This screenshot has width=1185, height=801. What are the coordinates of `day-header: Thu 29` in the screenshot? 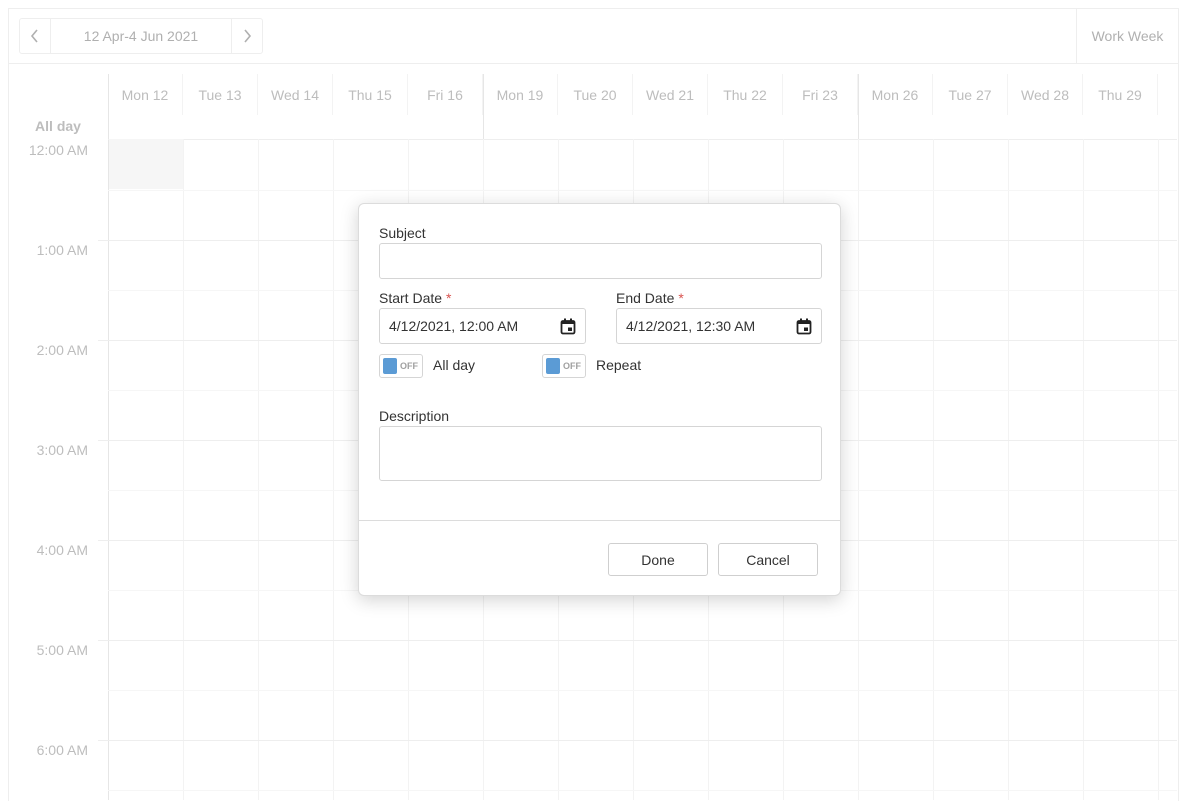 It's located at (1120, 94).